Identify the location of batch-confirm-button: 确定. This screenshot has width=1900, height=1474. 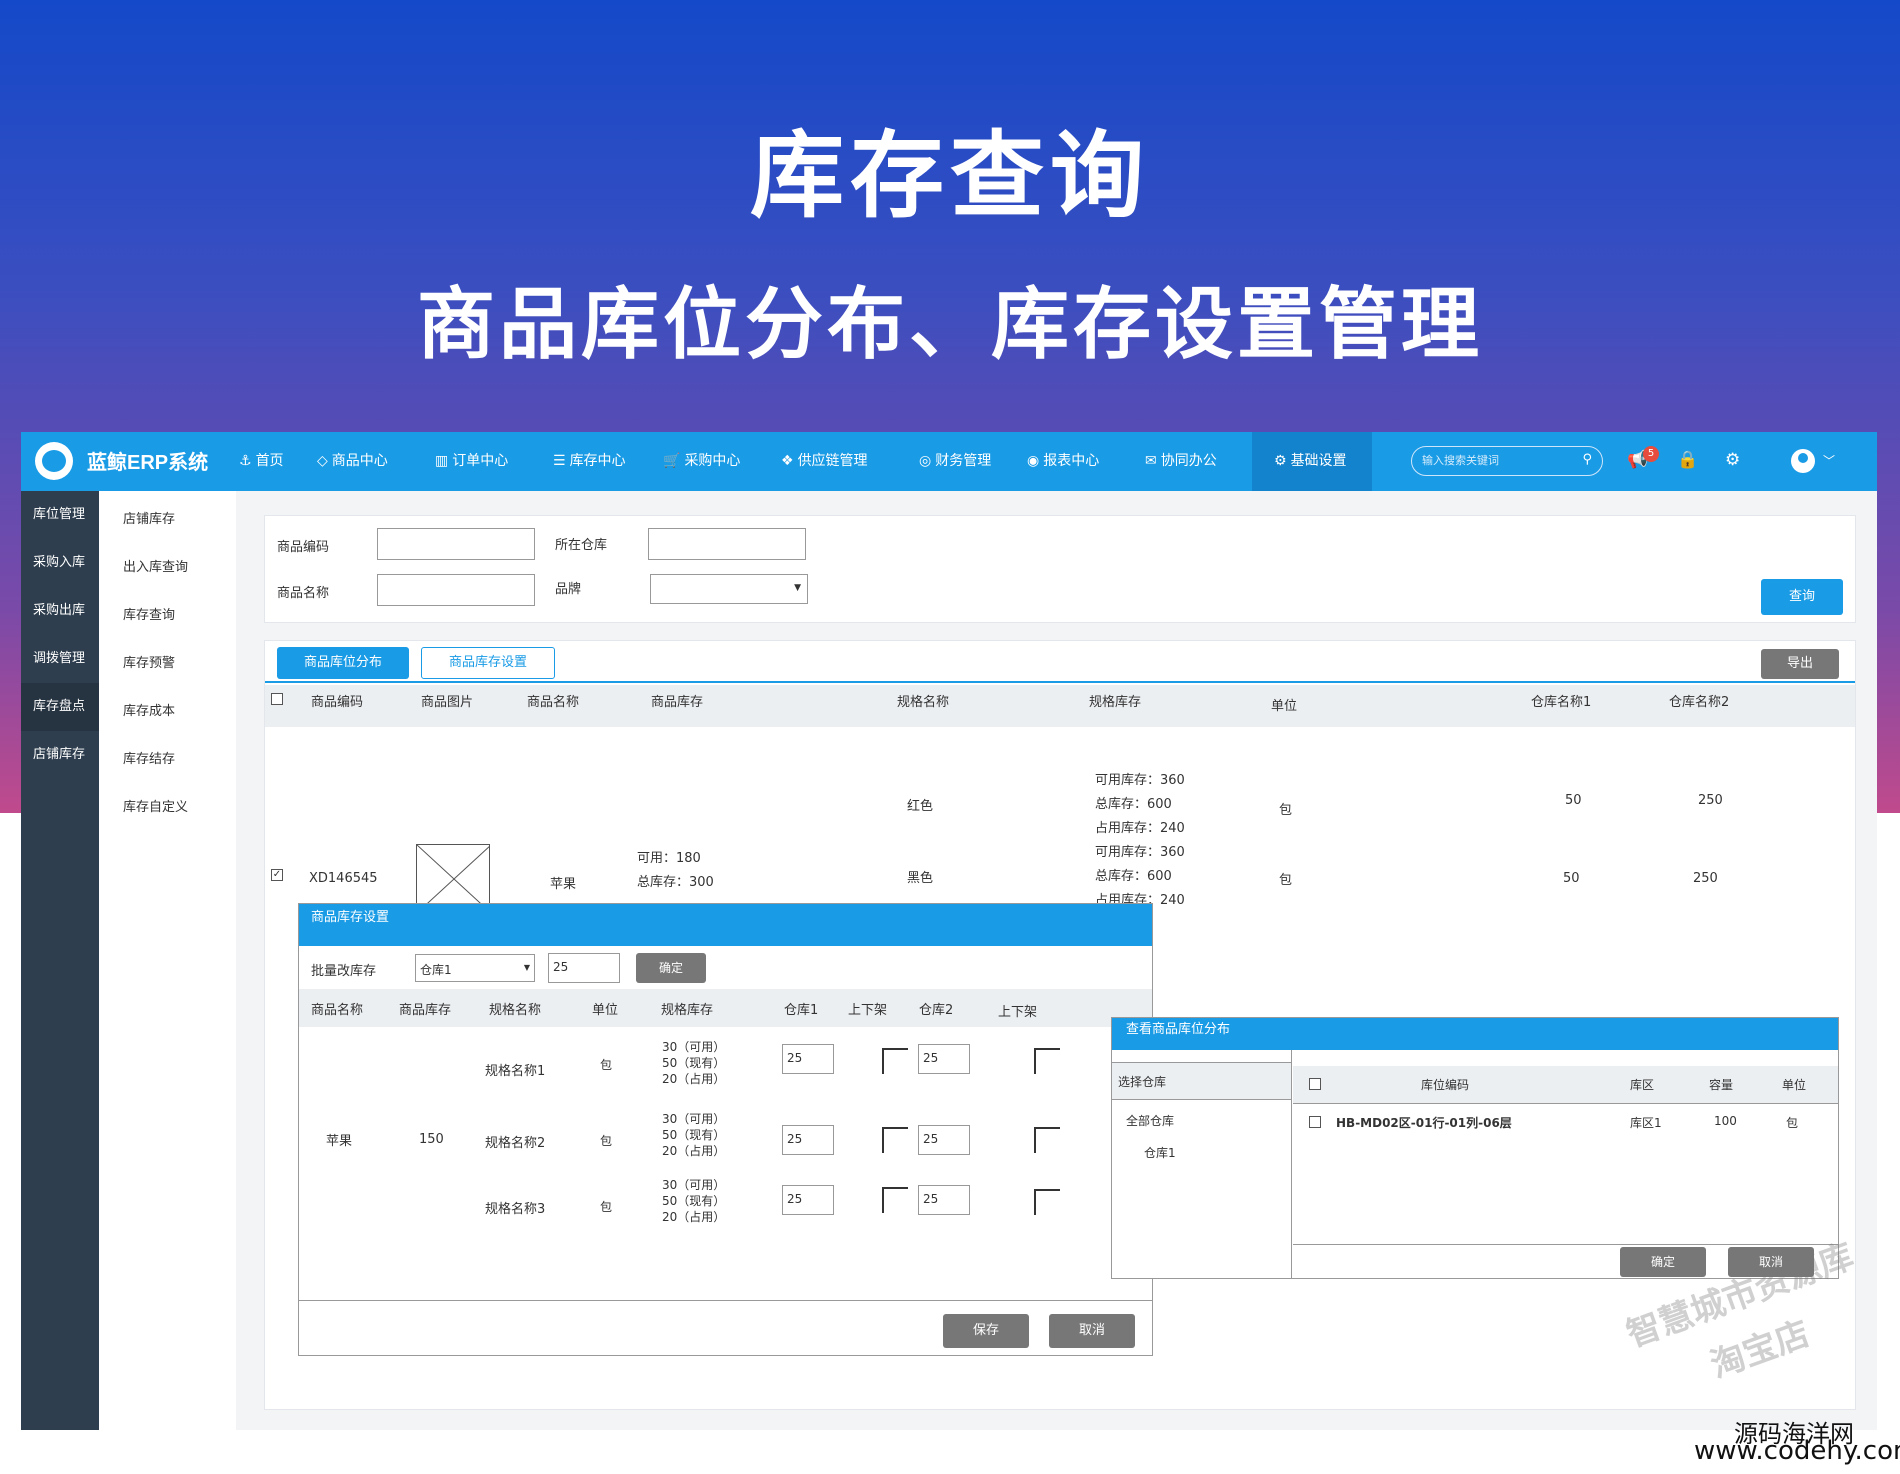
(671, 968).